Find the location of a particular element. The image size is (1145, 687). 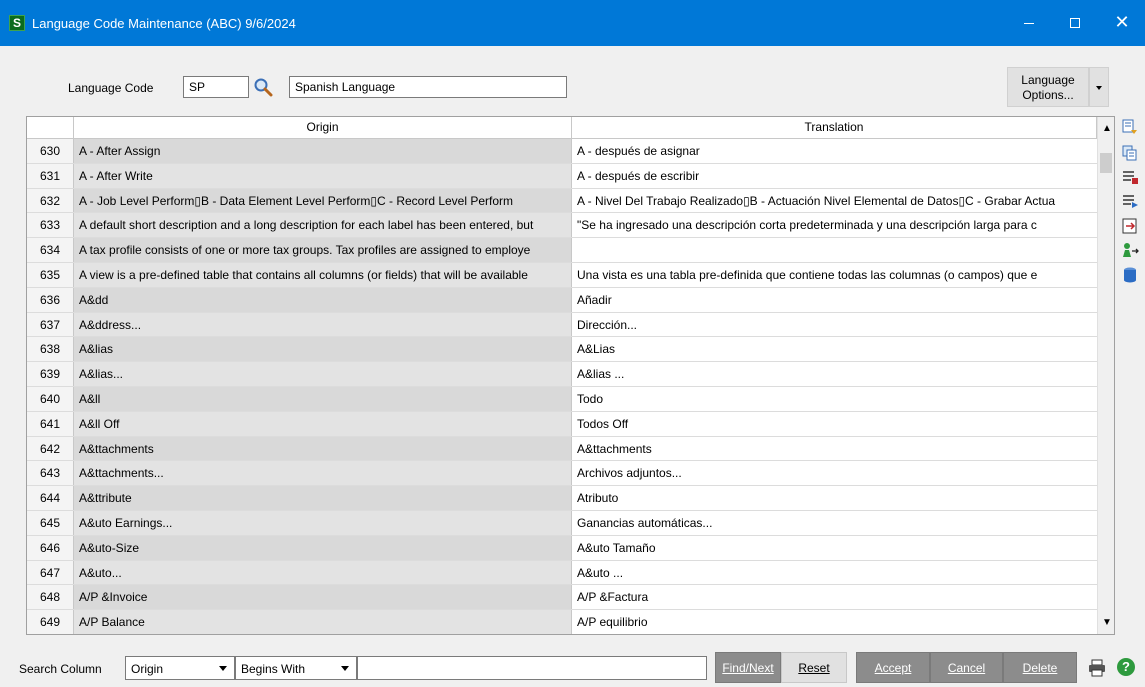

find-next-button: Find/Next is located at coordinates (748, 667).